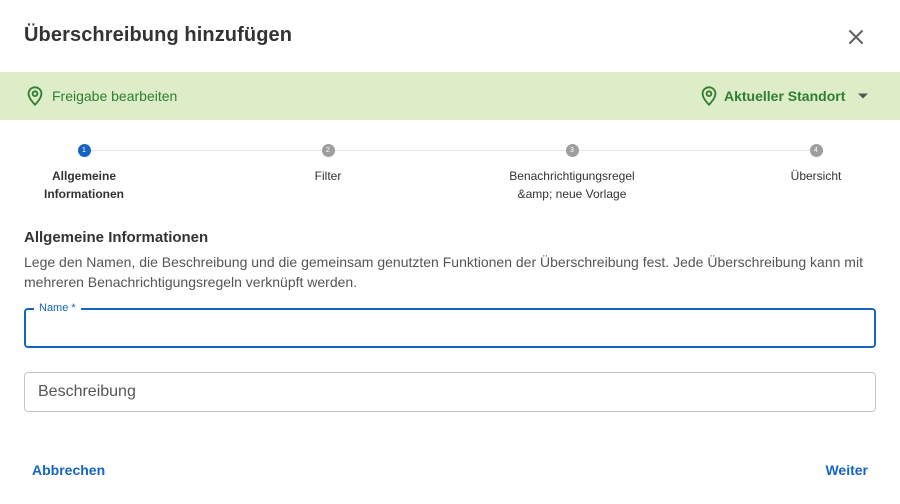 This screenshot has width=900, height=504. Describe the element at coordinates (816, 176) in the screenshot. I see `step-label: Übersicht` at that location.